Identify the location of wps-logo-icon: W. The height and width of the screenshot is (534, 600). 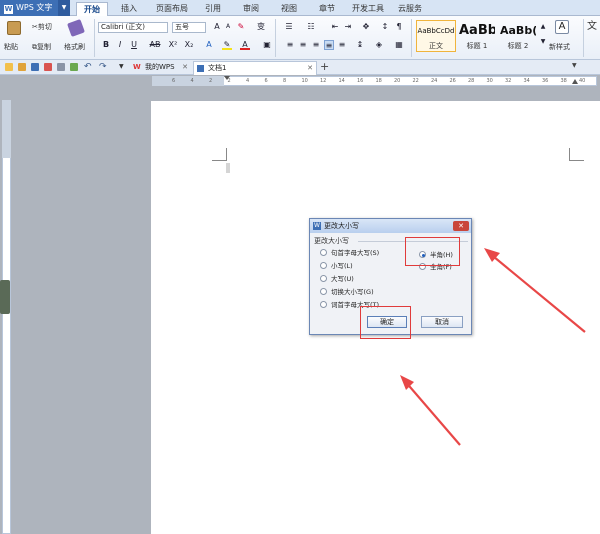
(8, 9).